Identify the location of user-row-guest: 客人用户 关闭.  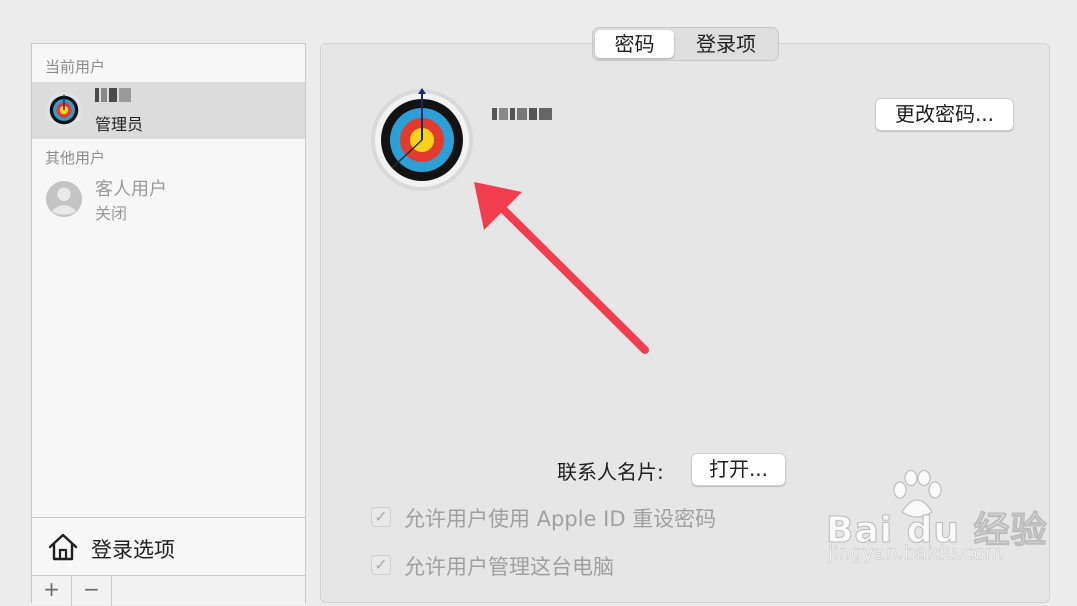
(168, 199).